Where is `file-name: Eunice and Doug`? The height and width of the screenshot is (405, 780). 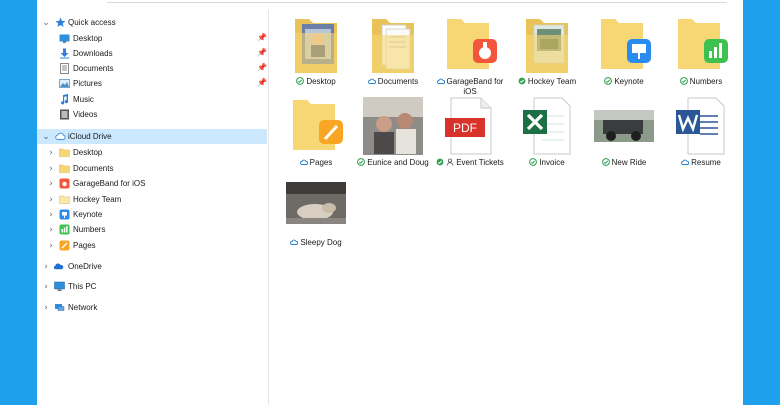
file-name: Eunice and Doug is located at coordinates (393, 163).